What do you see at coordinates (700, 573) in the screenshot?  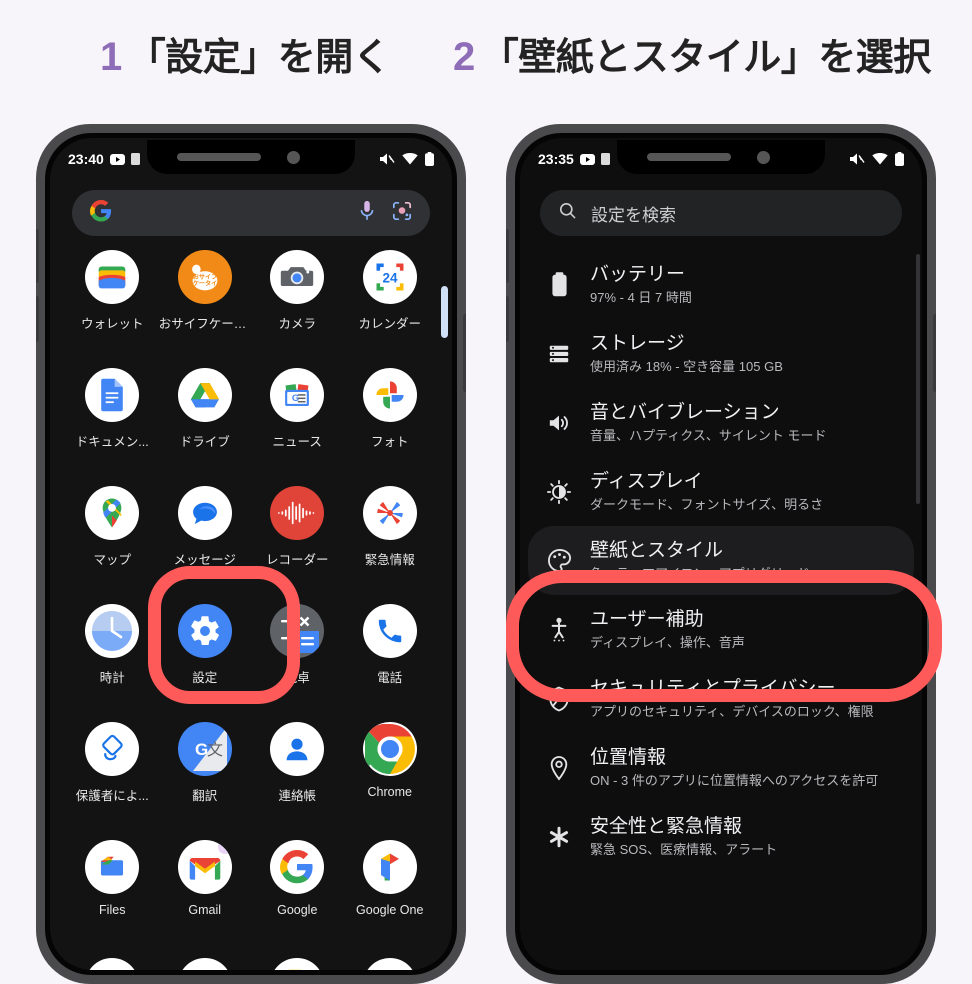 I see `settings-row-subtitle: 色、テーマアイコン、アプリグリッド` at bounding box center [700, 573].